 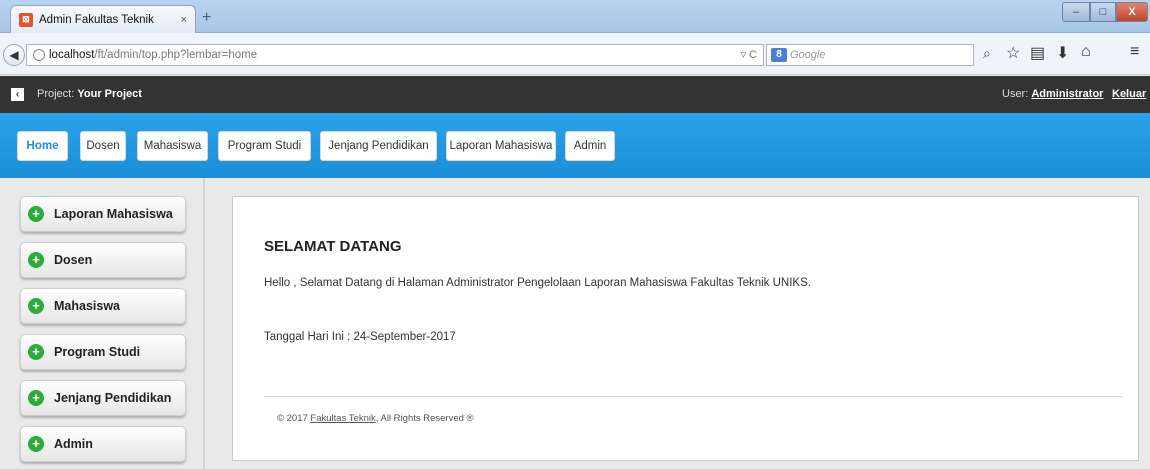 I want to click on sidebar-item-admin: + Admin, so click(x=103, y=444).